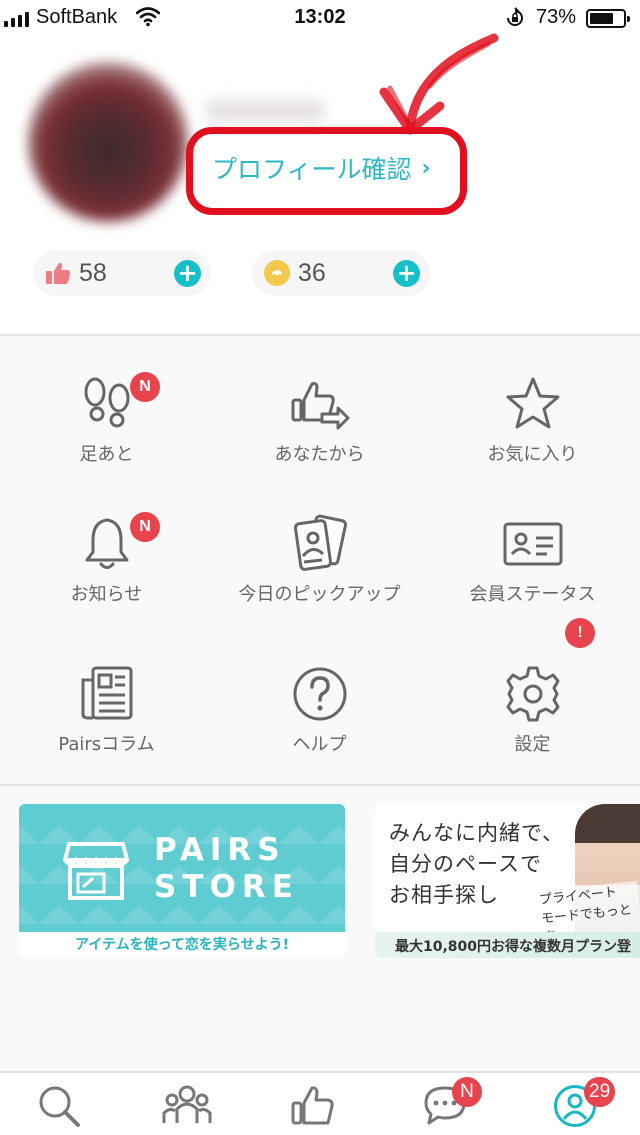 The width and height of the screenshot is (640, 1135). I want to click on menu-sent-likes: あなたから, so click(319, 406).